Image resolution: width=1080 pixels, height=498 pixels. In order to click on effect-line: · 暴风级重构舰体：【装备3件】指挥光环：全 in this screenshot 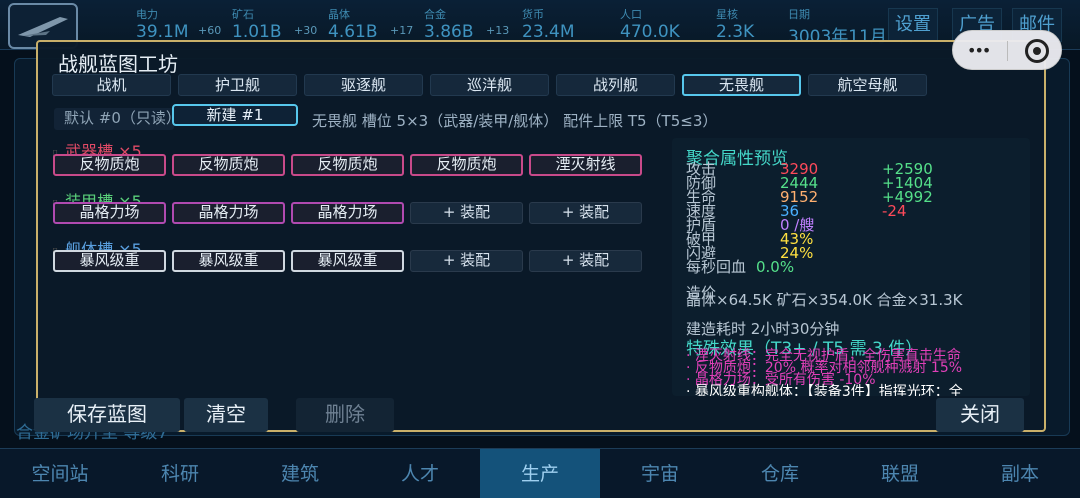, I will do `click(824, 390)`.